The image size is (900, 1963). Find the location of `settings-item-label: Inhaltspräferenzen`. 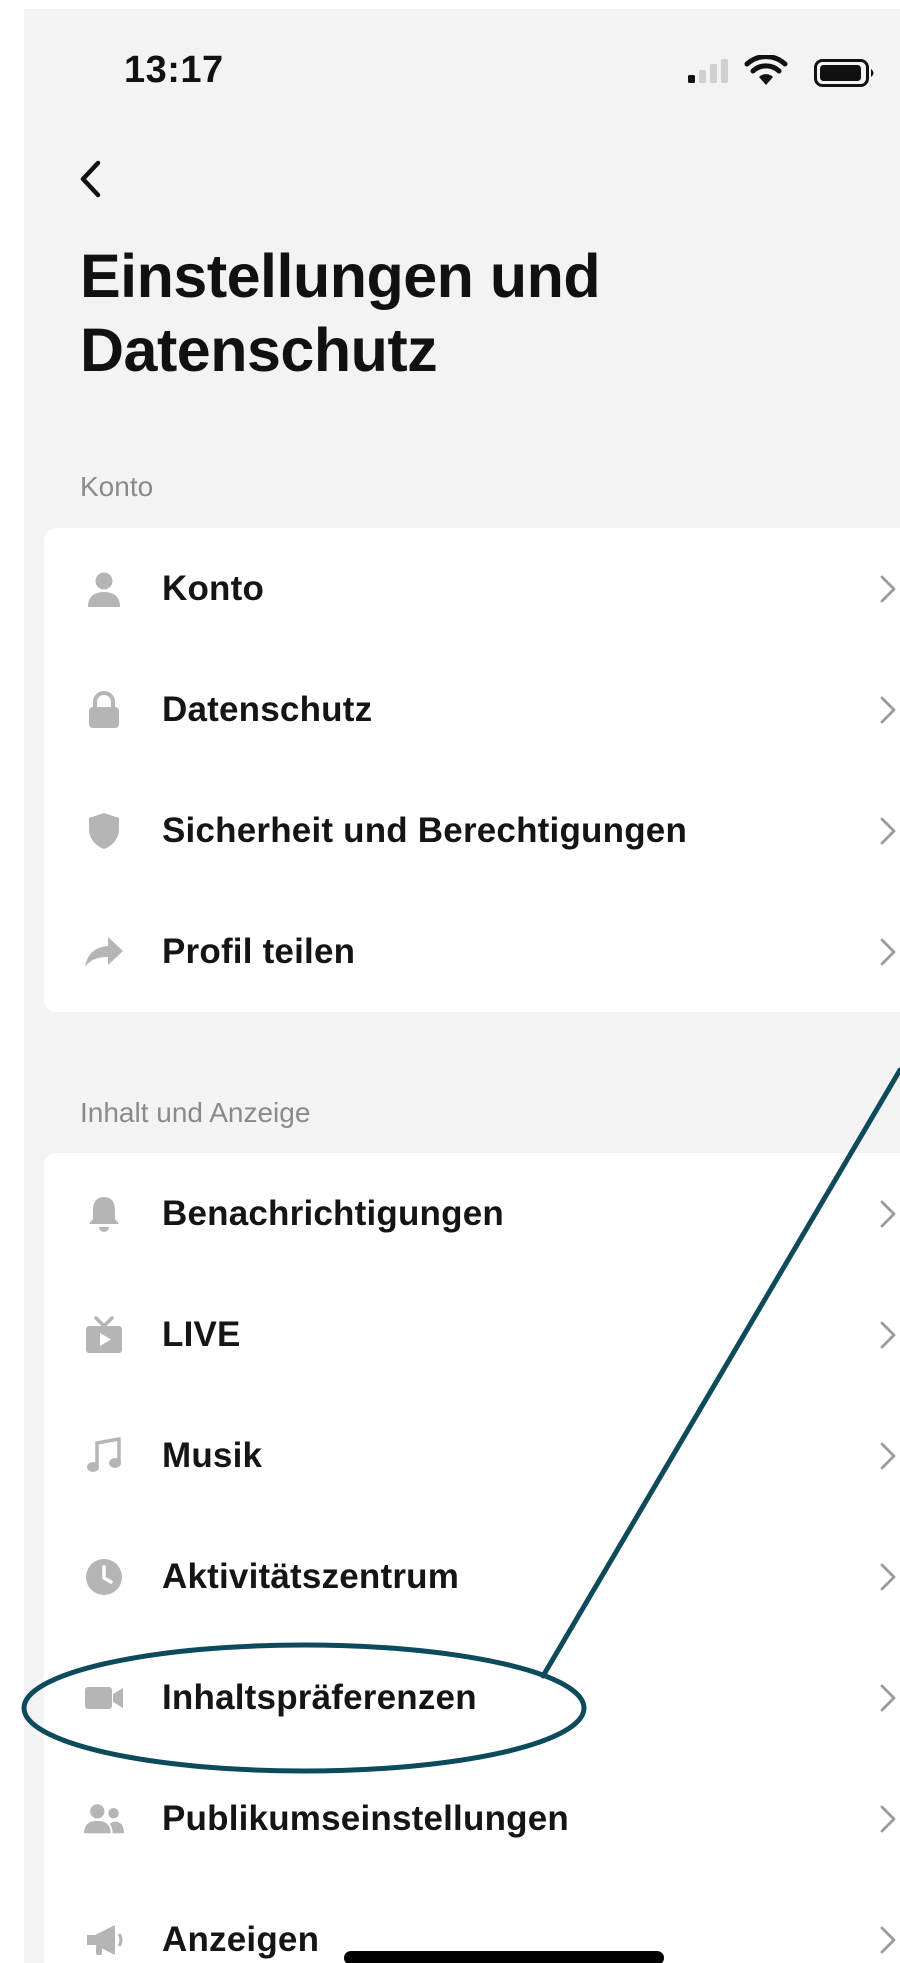

settings-item-label: Inhaltspräferenzen is located at coordinates (319, 1697).